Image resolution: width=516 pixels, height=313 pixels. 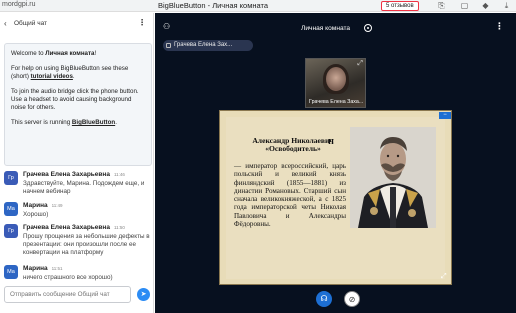 I want to click on chat-icon: ▢, so click(x=464, y=5).